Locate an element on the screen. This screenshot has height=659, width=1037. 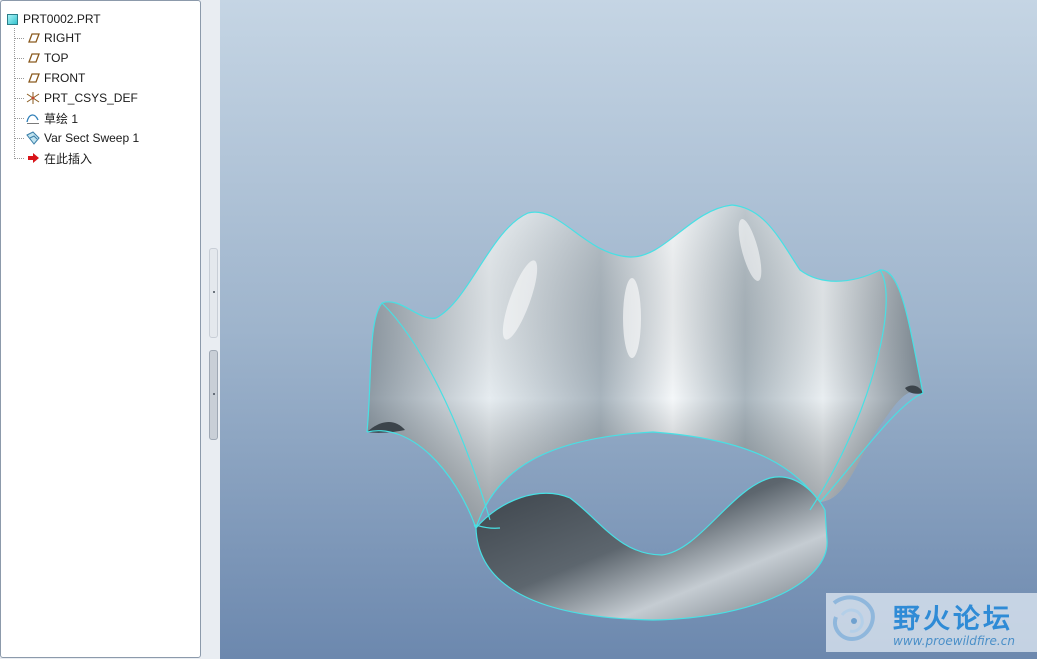
model-tree-root: PRT0002.PRT is located at coordinates (54, 19).